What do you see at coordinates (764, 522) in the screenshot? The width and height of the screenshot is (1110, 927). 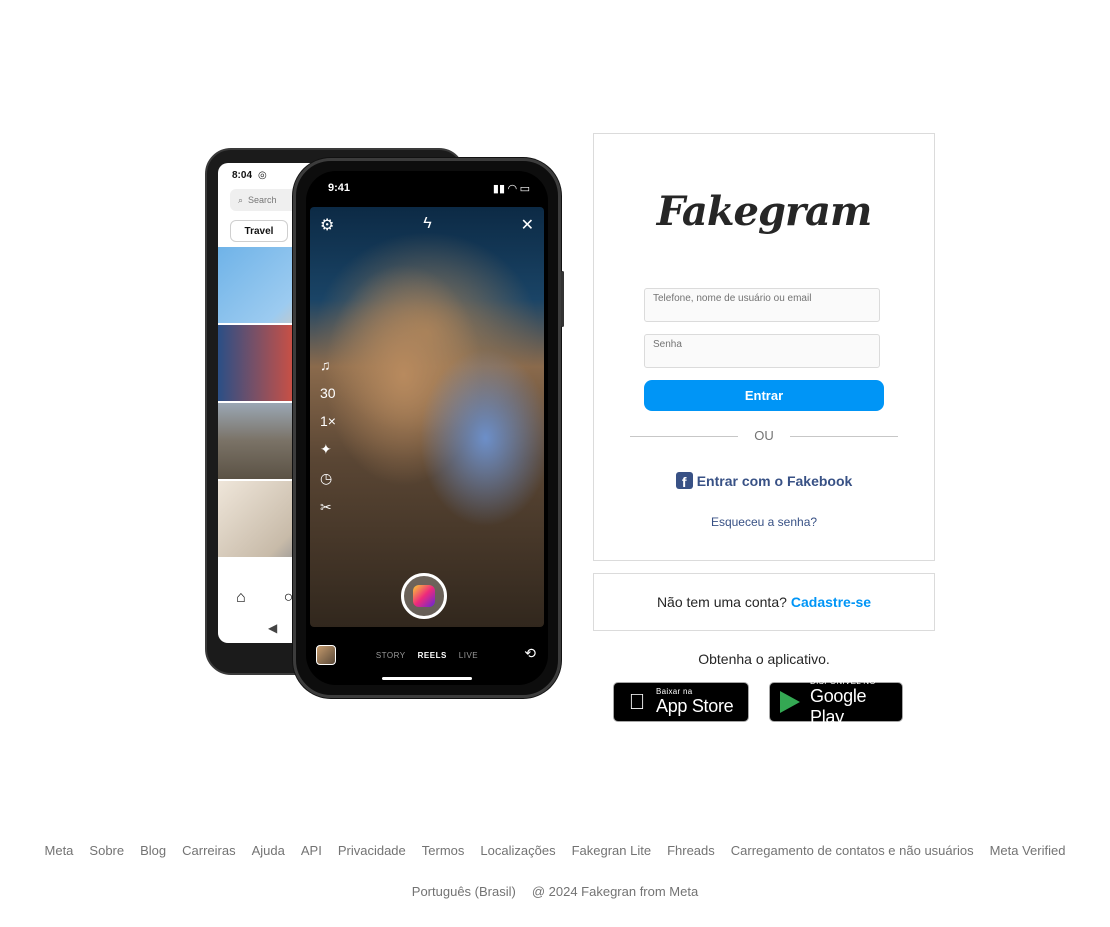 I see `forgot-password-link: Esqueceu a senha?` at bounding box center [764, 522].